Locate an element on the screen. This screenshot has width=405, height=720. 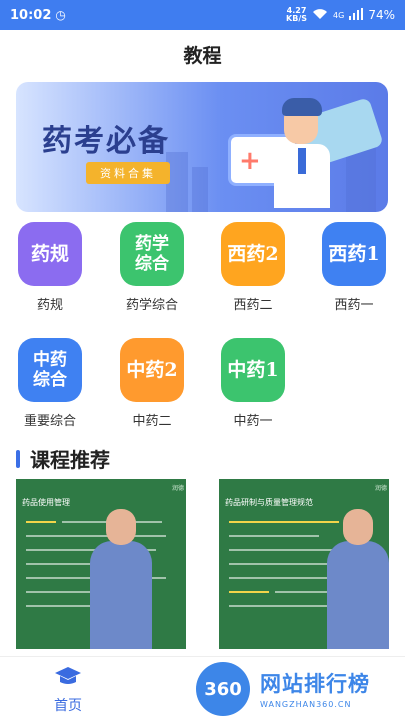
page-title: 教程 is located at coordinates (202, 55).